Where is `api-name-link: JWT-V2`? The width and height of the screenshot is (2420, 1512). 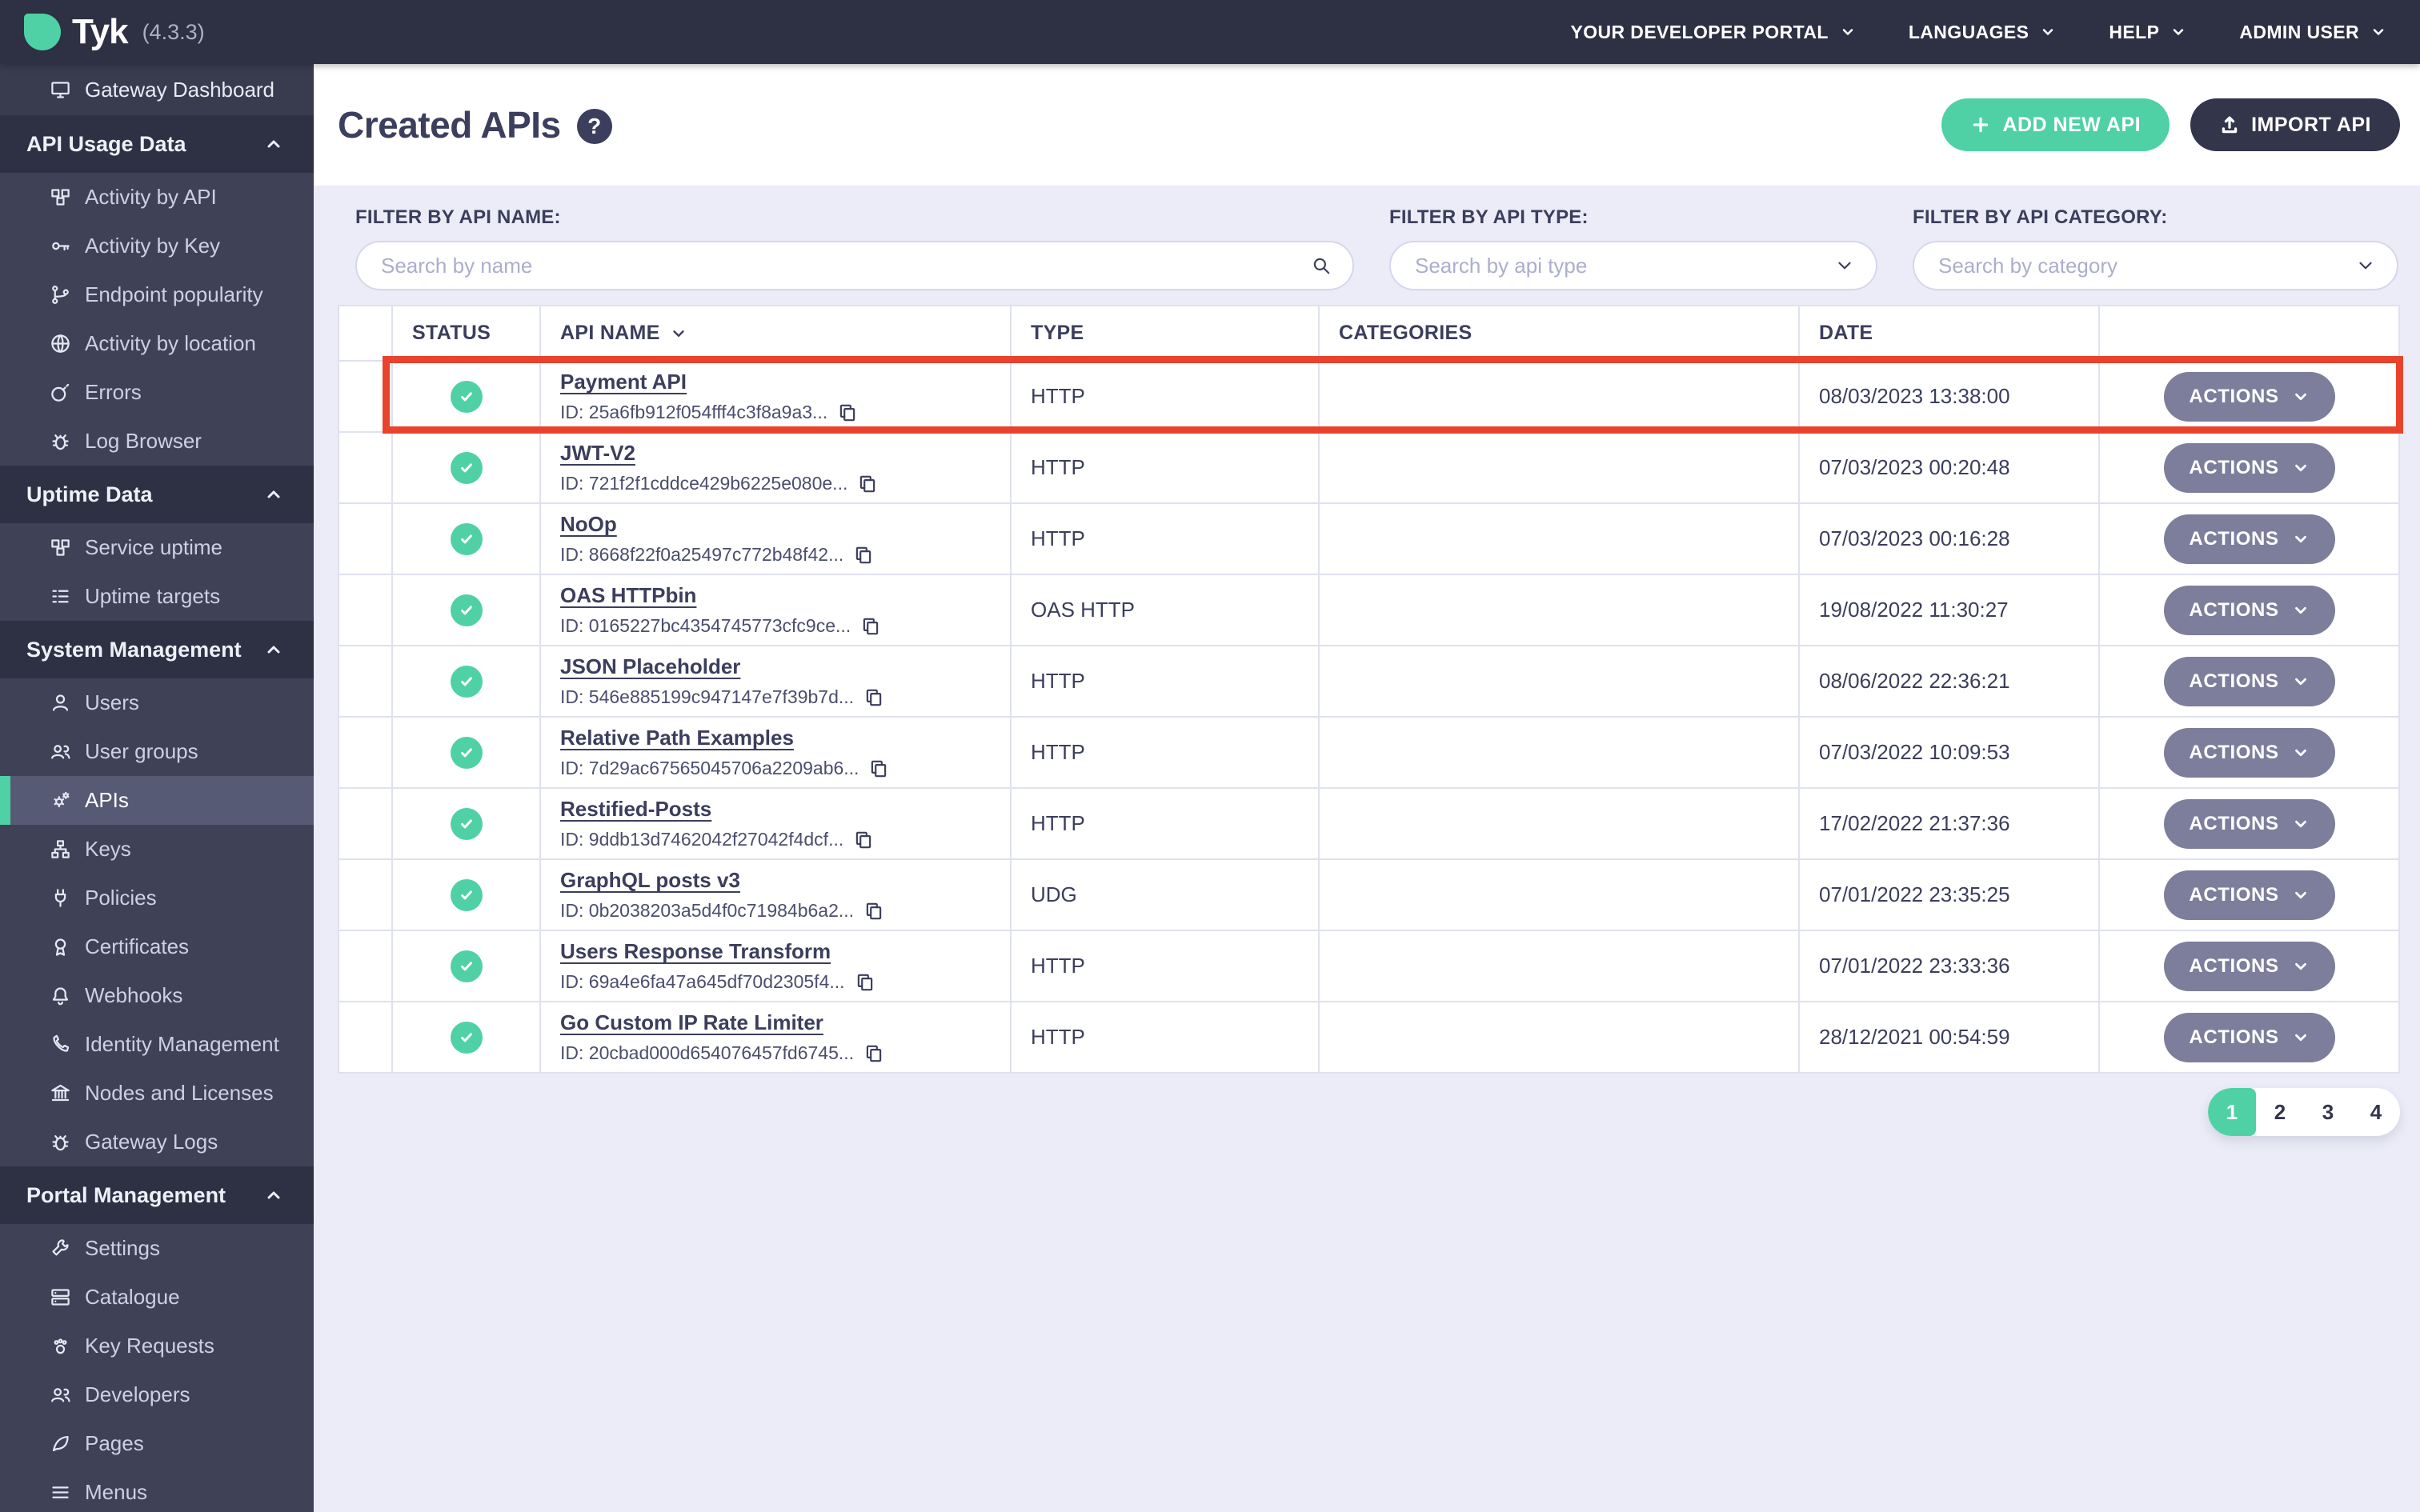 api-name-link: JWT-V2 is located at coordinates (597, 453).